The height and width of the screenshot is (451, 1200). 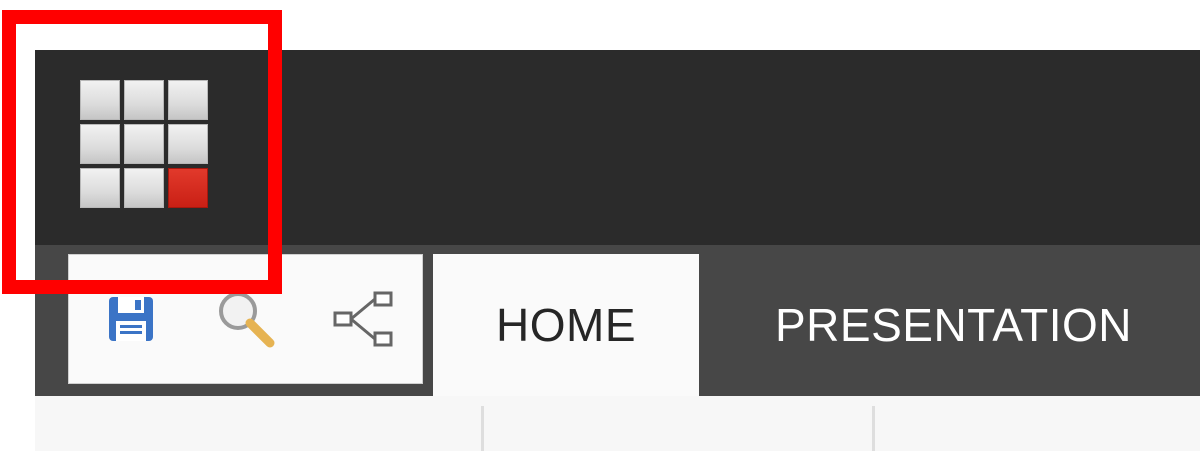 I want to click on save-button, so click(x=131, y=319).